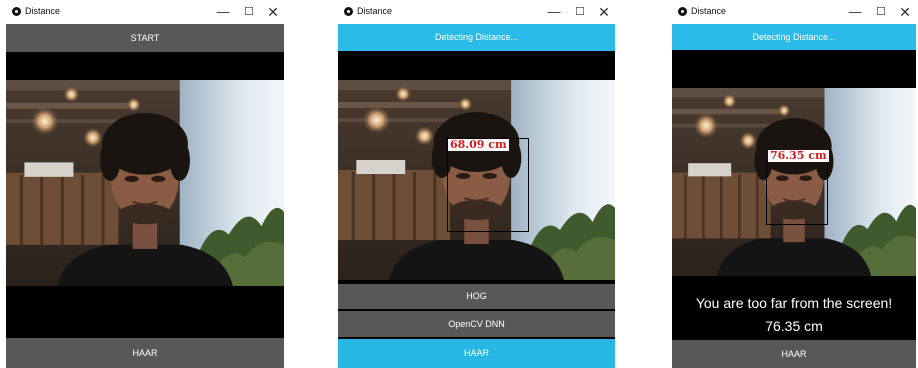 This screenshot has height=368, width=918. Describe the element at coordinates (794, 326) in the screenshot. I see `distance-value: 76.35 cm` at that location.